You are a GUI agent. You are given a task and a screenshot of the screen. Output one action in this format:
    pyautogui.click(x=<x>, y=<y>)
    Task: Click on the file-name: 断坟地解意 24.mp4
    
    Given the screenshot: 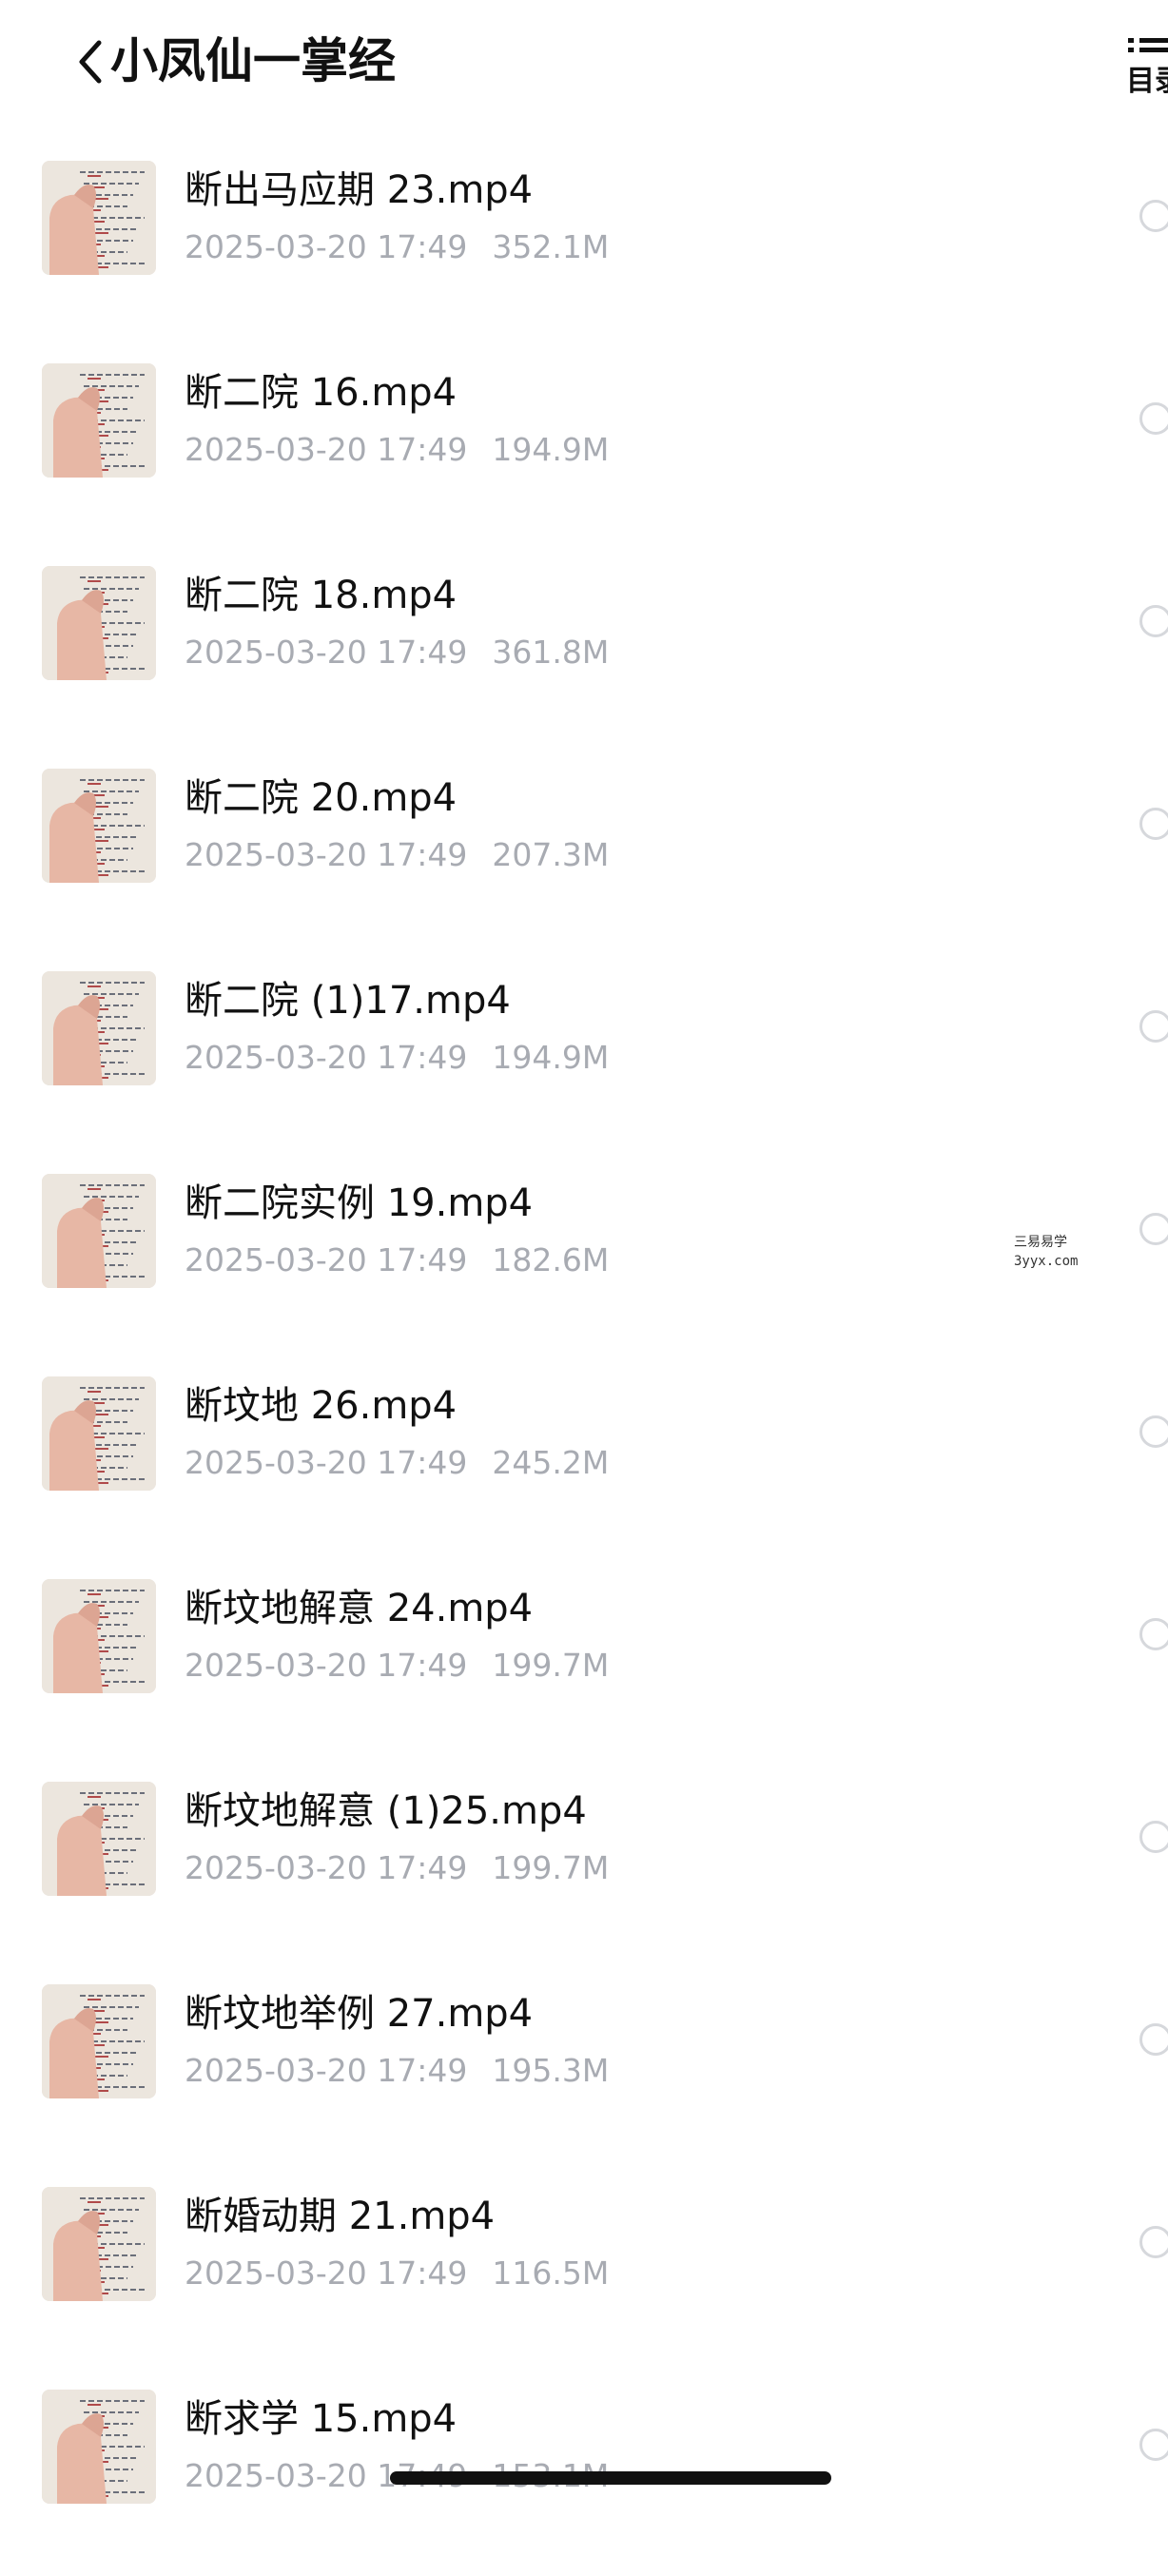 What is the action you would take?
    pyautogui.click(x=359, y=1609)
    